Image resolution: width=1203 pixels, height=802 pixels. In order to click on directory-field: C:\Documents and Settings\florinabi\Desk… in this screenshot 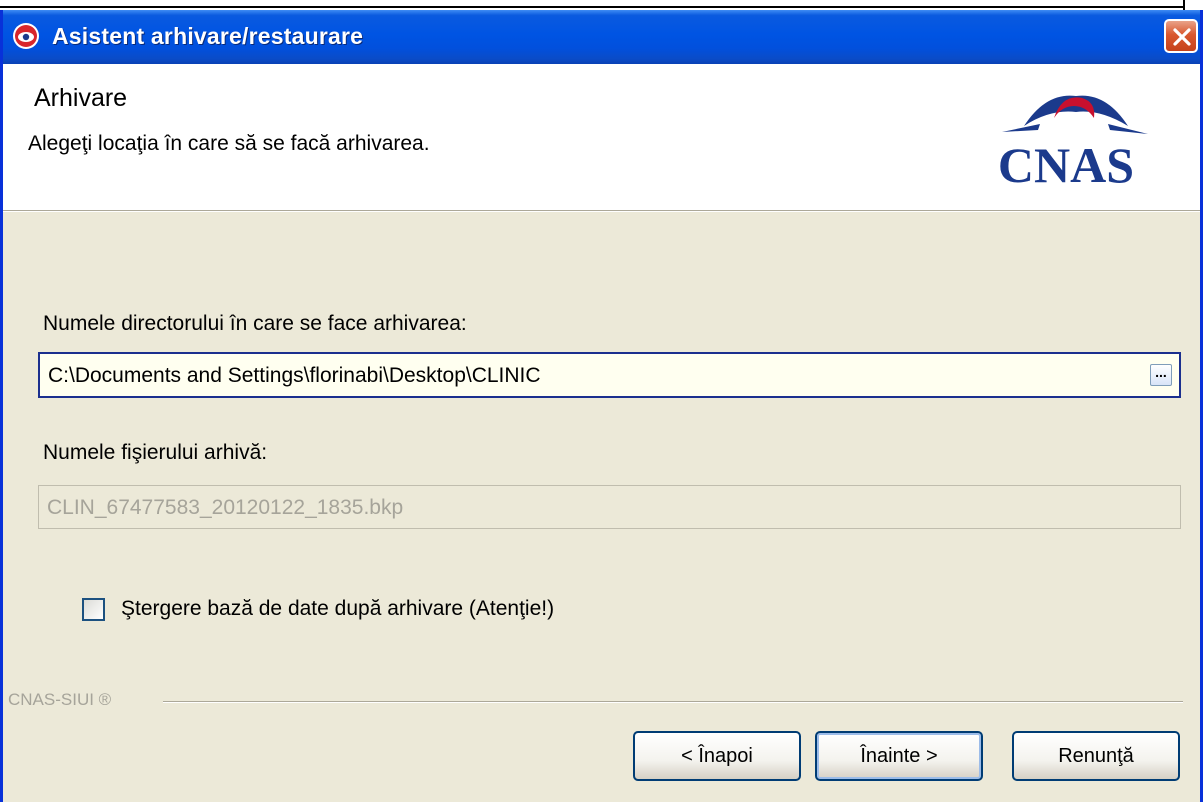, I will do `click(609, 375)`.